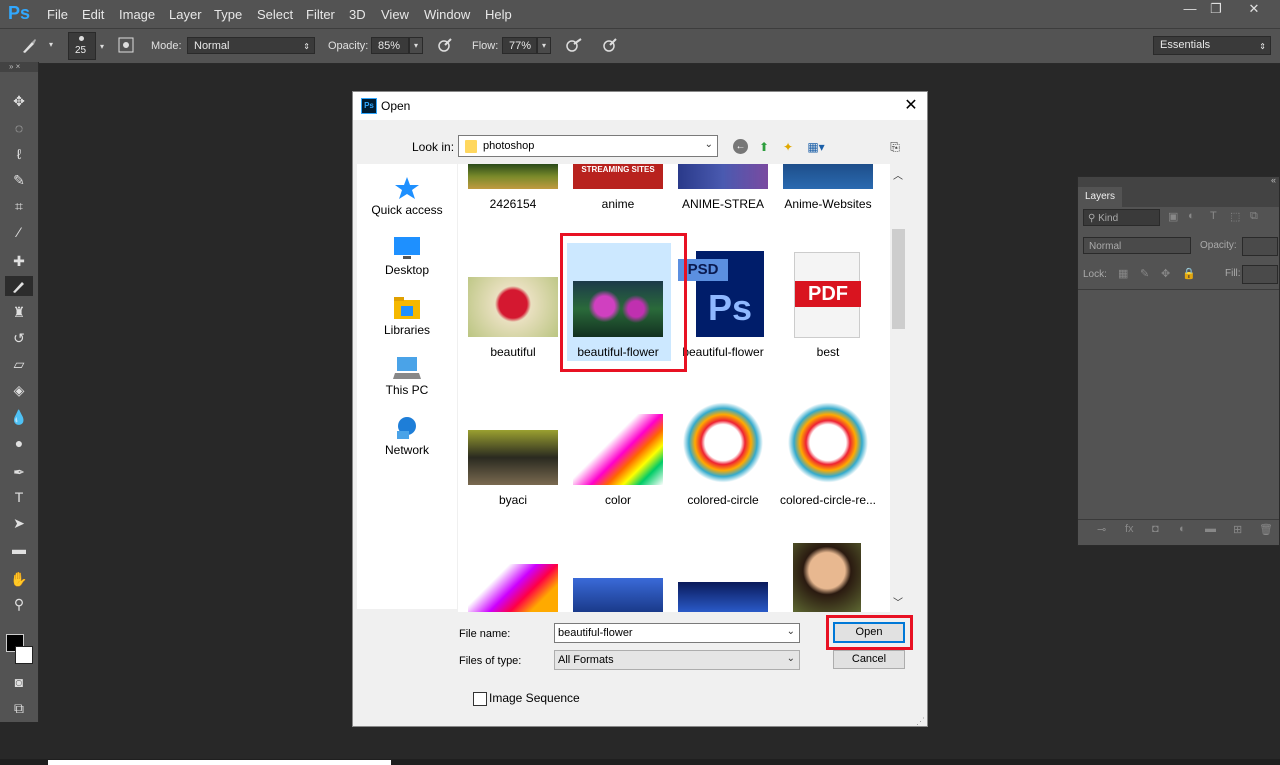  I want to click on opacity-dropdown: ▾, so click(416, 45).